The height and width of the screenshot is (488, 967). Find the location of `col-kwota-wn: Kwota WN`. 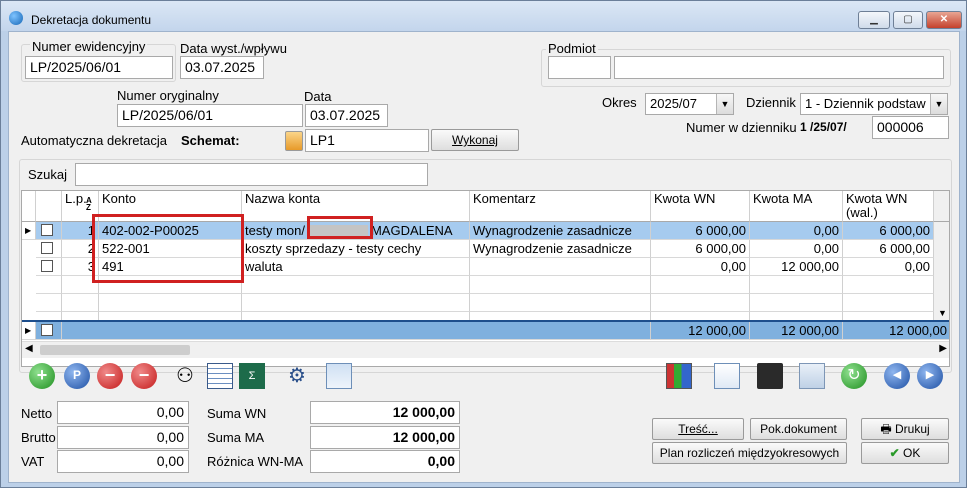

col-kwota-wn: Kwota WN is located at coordinates (700, 206).